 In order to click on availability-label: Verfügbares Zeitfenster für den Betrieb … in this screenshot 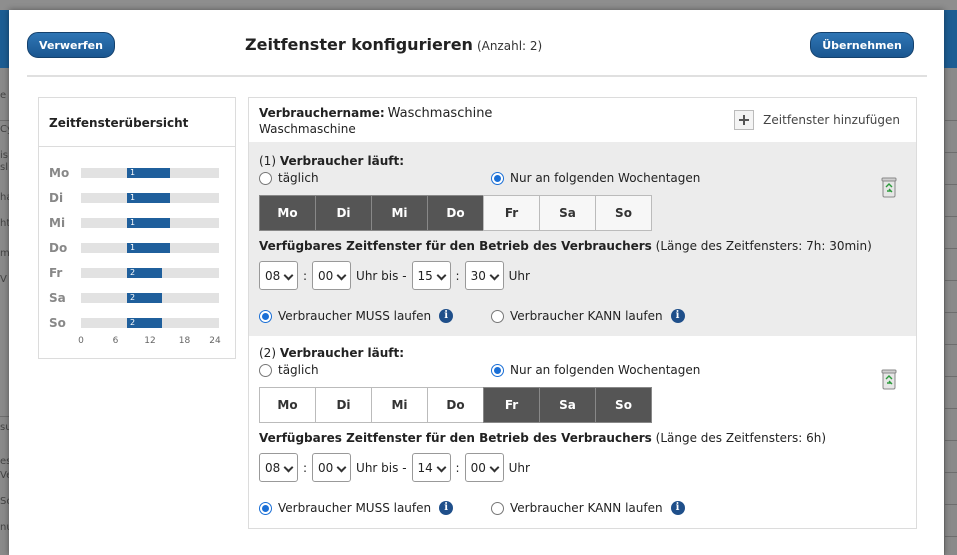, I will do `click(542, 438)`.